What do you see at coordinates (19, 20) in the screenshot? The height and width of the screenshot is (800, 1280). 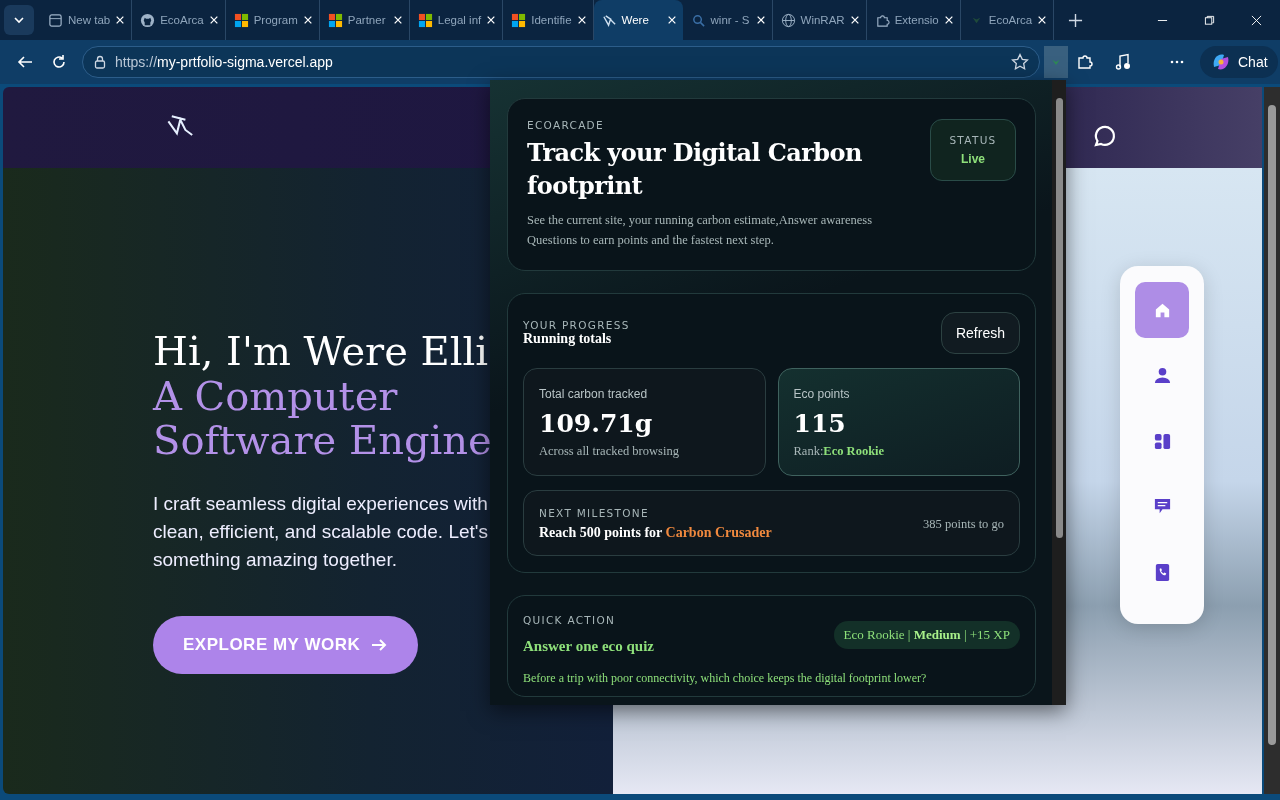 I see `tab-actions-button` at bounding box center [19, 20].